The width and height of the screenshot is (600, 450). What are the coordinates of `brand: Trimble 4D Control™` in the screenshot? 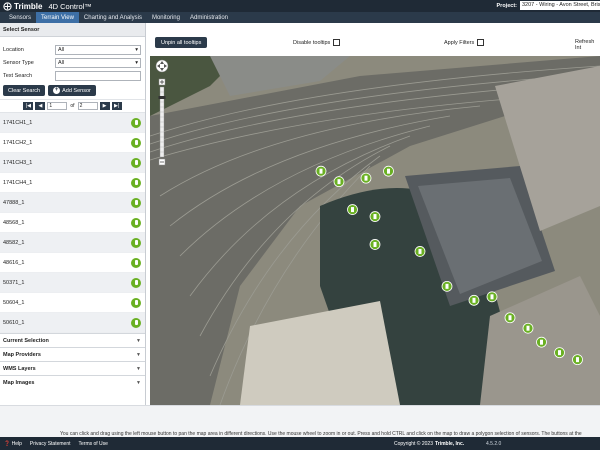 It's located at (46, 6).